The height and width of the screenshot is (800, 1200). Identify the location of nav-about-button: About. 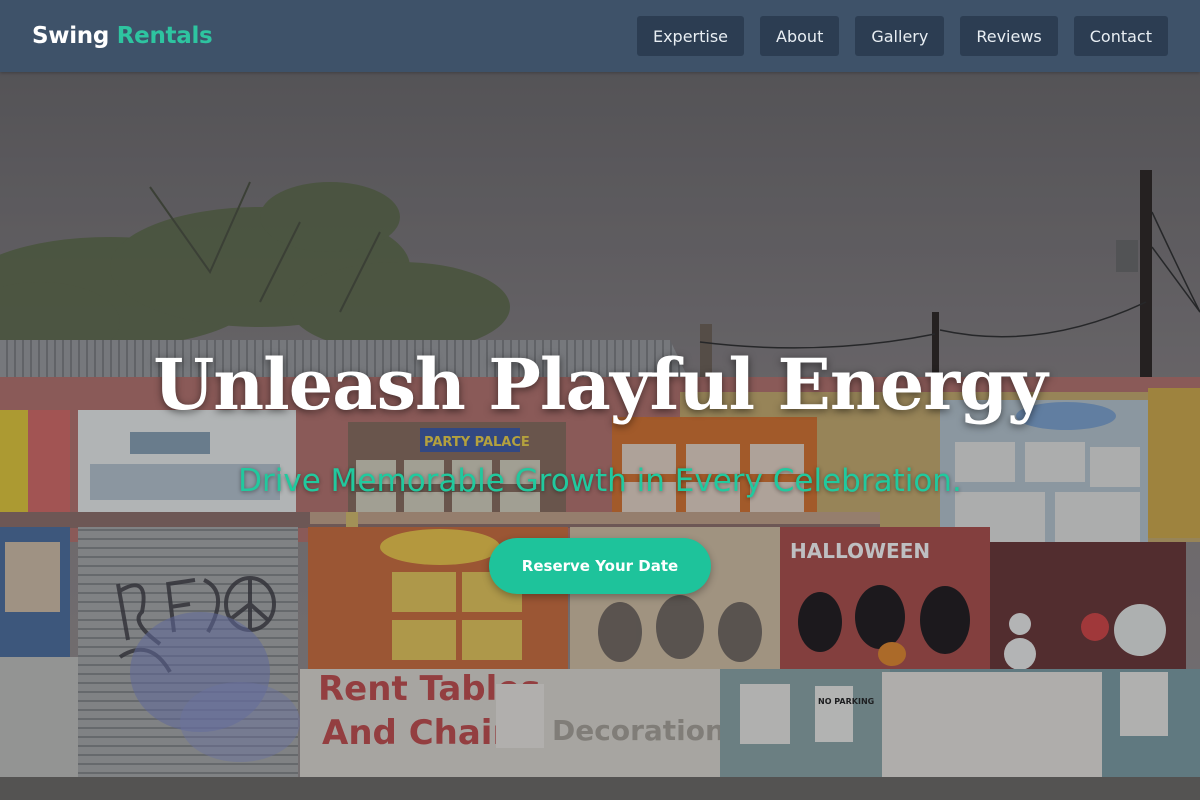
(800, 36).